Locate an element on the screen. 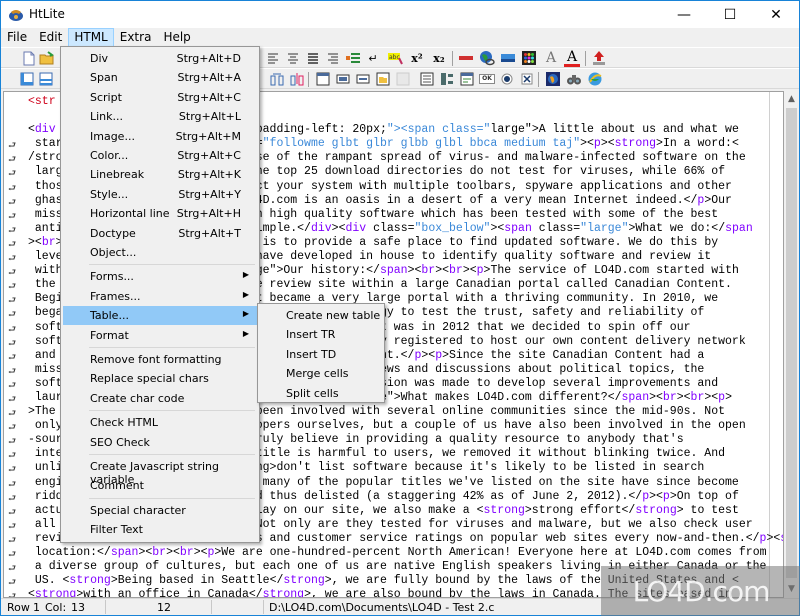 The width and height of the screenshot is (800, 616). html-menu-item-filter-text: Filter Text is located at coordinates (160, 529).